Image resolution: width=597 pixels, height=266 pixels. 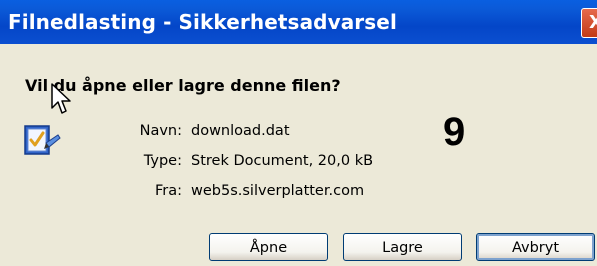 What do you see at coordinates (282, 161) in the screenshot?
I see `field-value-type: Strek Document, 20,0 kB` at bounding box center [282, 161].